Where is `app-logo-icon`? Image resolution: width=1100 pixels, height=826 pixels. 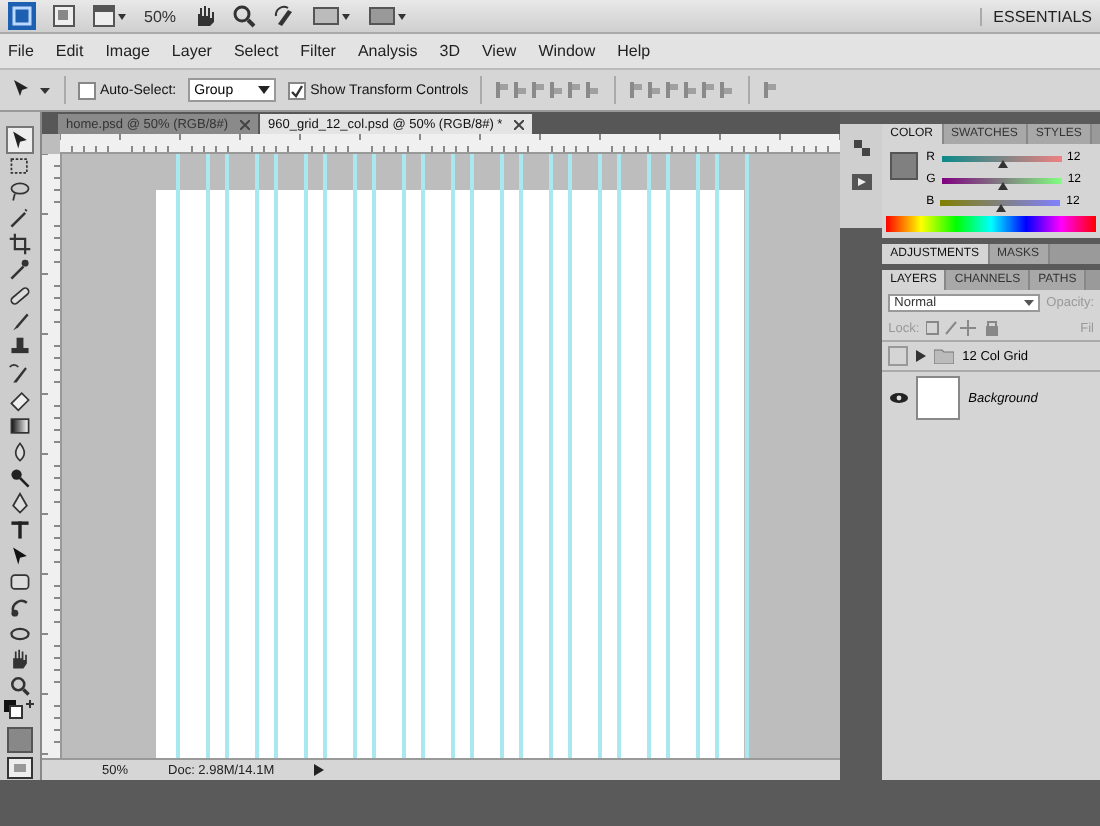 app-logo-icon is located at coordinates (22, 16).